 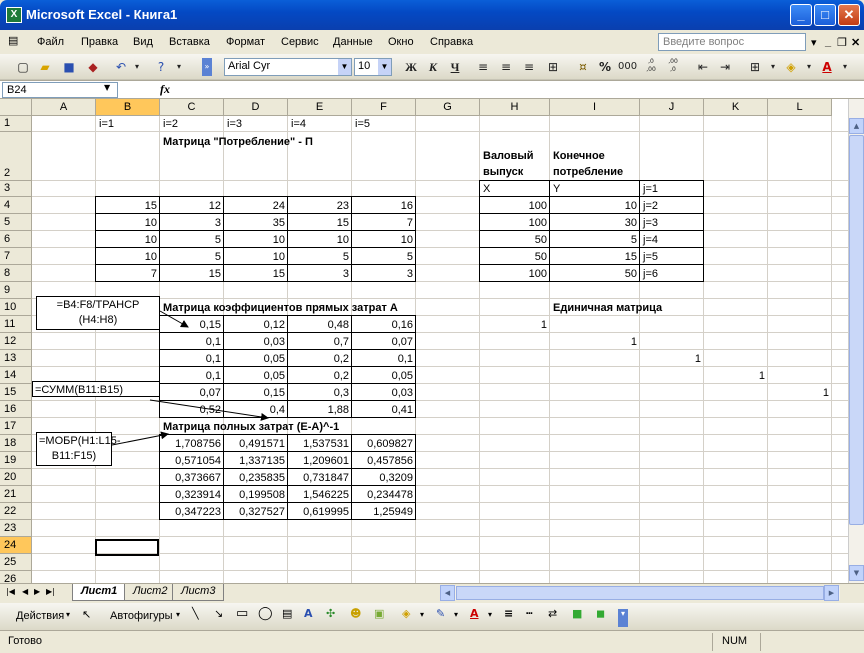 I want to click on dropdown-arrow-icon: ▾, so click(x=814, y=42).